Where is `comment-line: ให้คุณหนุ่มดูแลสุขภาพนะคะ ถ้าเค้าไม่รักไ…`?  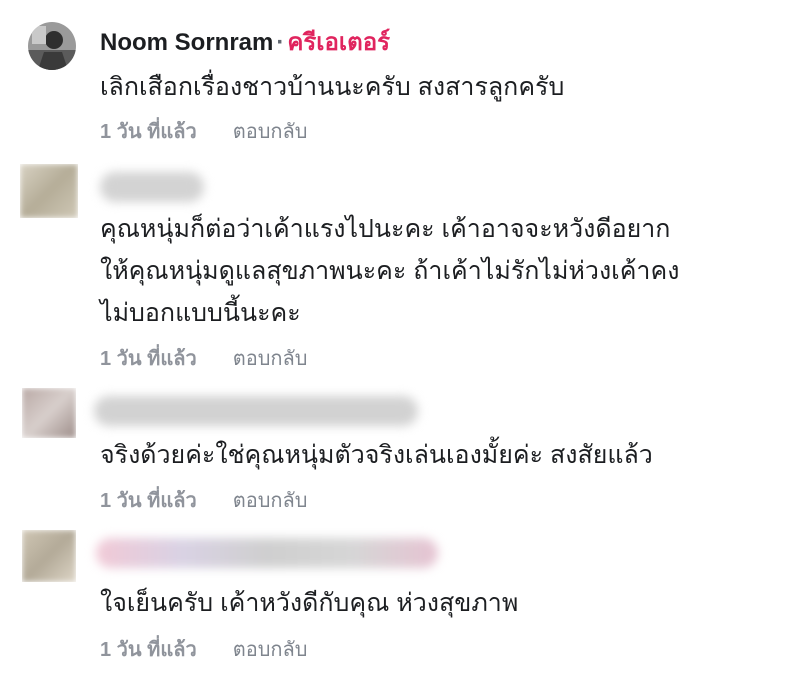
comment-line: ให้คุณหนุ่มดูแลสุขภาพนะคะ ถ้าเค้าไม่รักไ… is located at coordinates (390, 271).